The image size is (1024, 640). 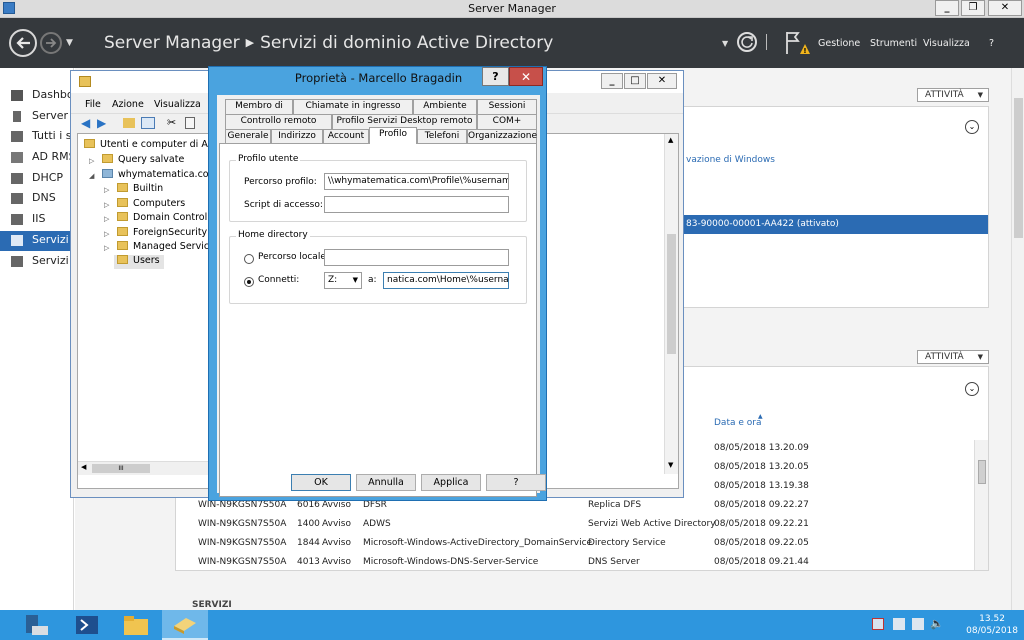 I want to click on toolbar-show-tree-icon, so click(x=148, y=123).